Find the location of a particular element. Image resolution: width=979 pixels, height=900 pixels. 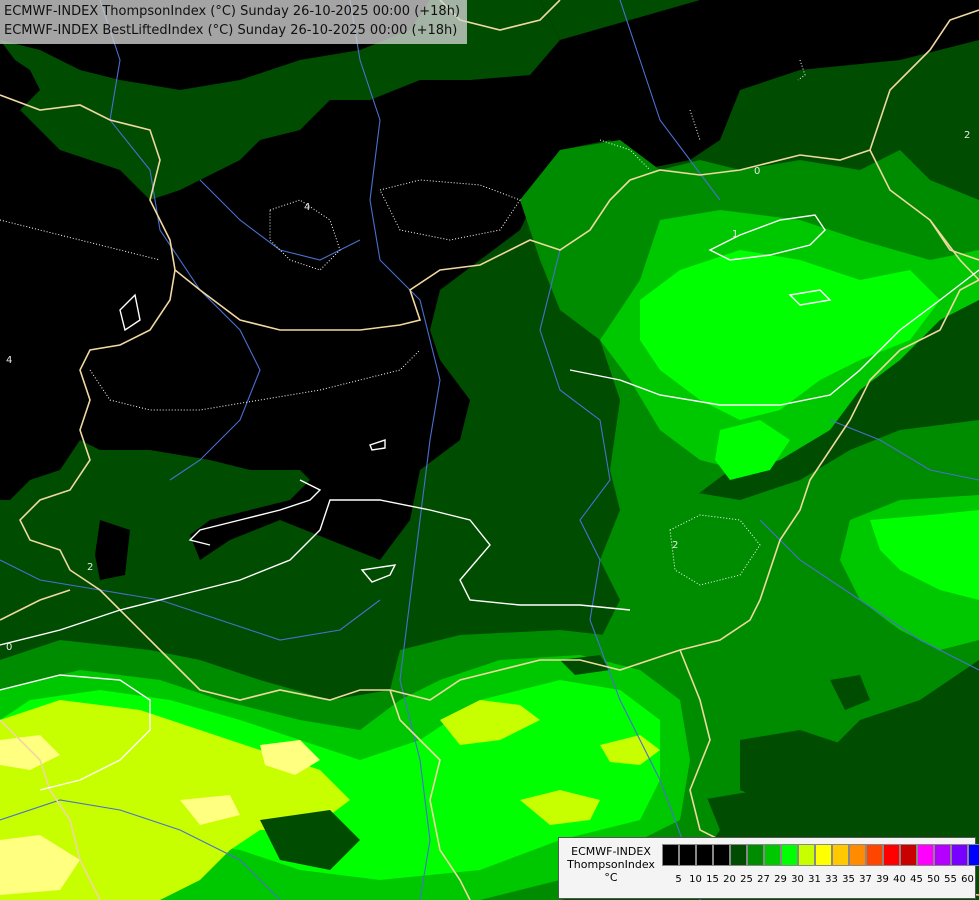

legend-swatches is located at coordinates (820, 855).